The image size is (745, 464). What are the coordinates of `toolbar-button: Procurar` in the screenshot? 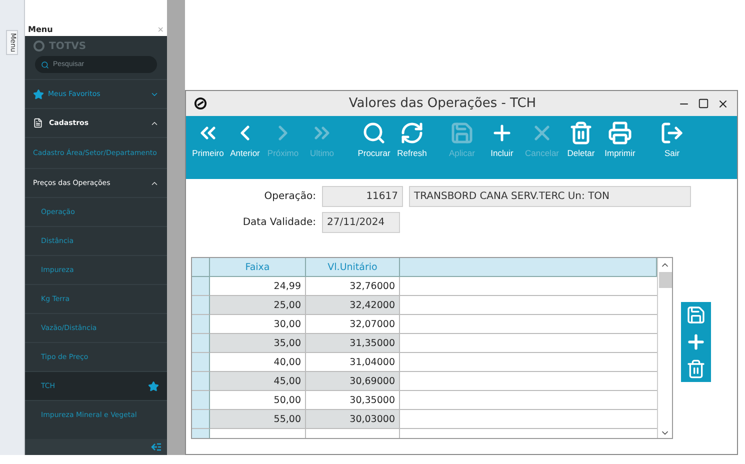 It's located at (374, 143).